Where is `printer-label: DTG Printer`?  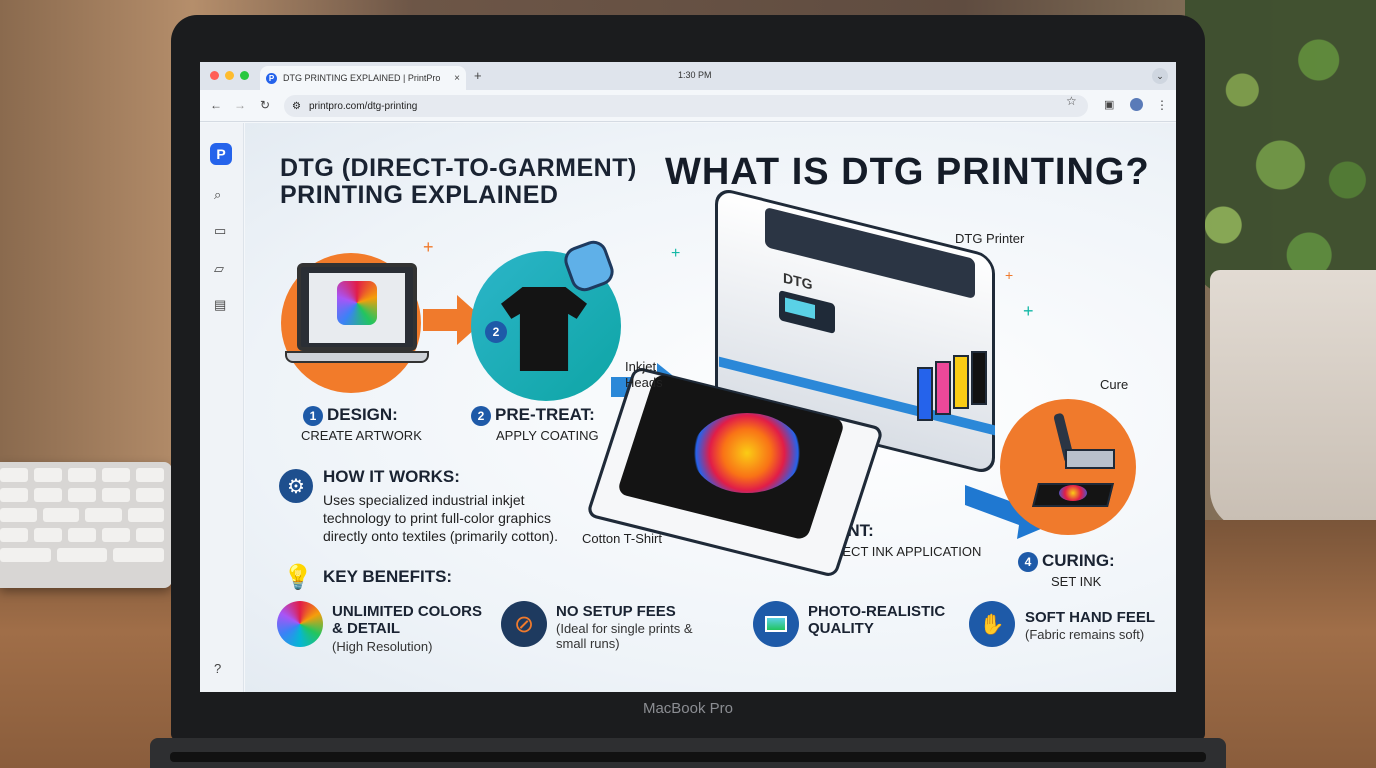
printer-label: DTG Printer is located at coordinates (990, 238).